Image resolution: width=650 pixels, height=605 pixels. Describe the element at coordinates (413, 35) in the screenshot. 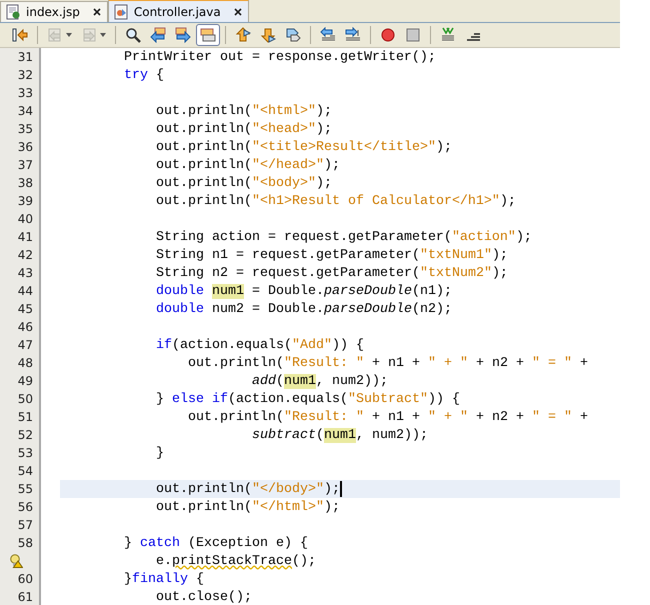

I see `stop-icon` at that location.